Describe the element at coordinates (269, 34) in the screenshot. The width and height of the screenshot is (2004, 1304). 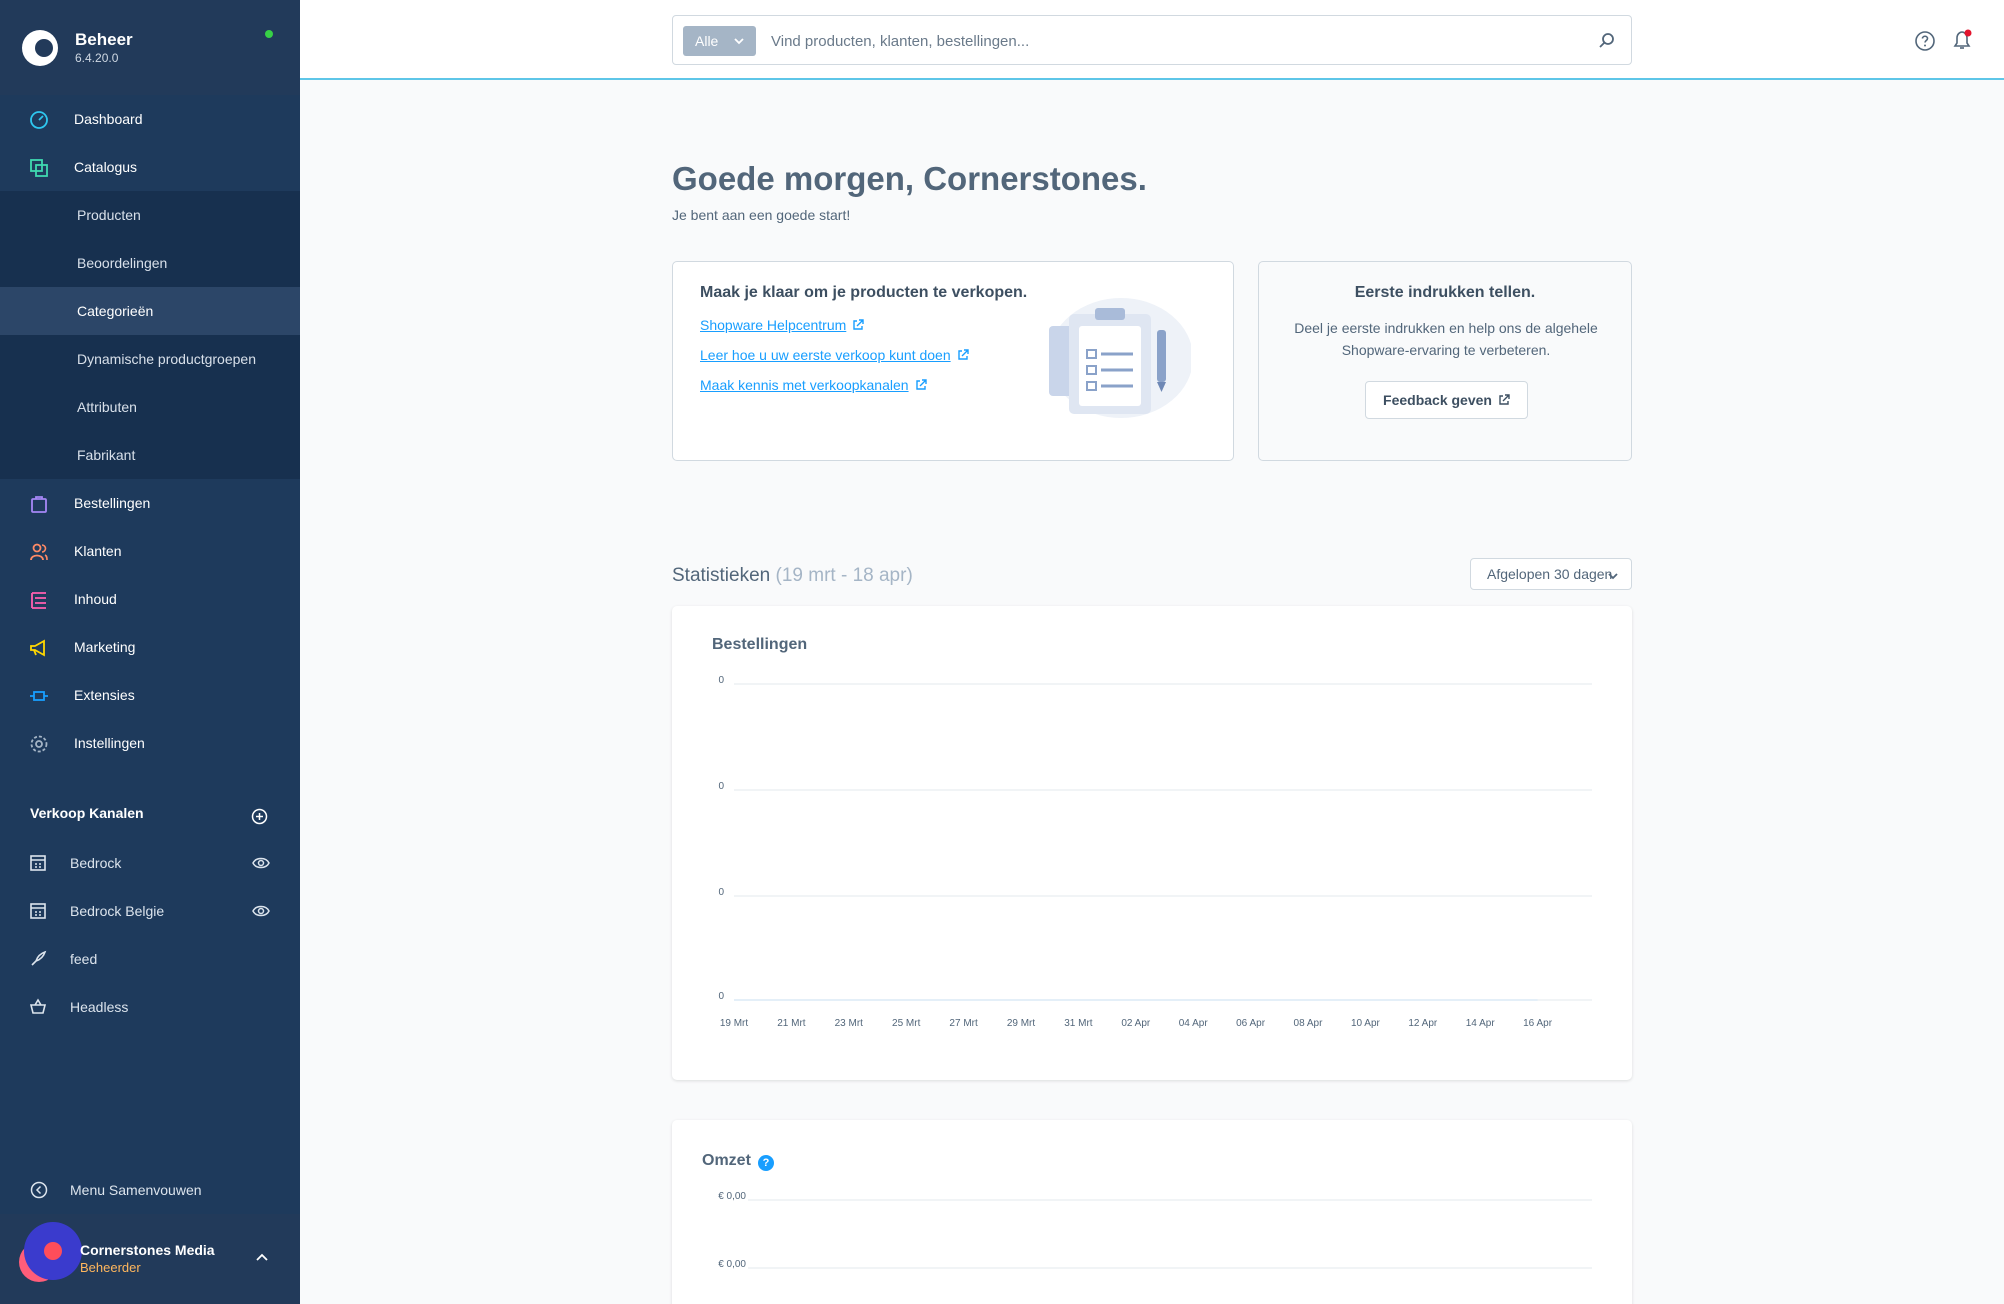
I see `status-dot-icon` at that location.